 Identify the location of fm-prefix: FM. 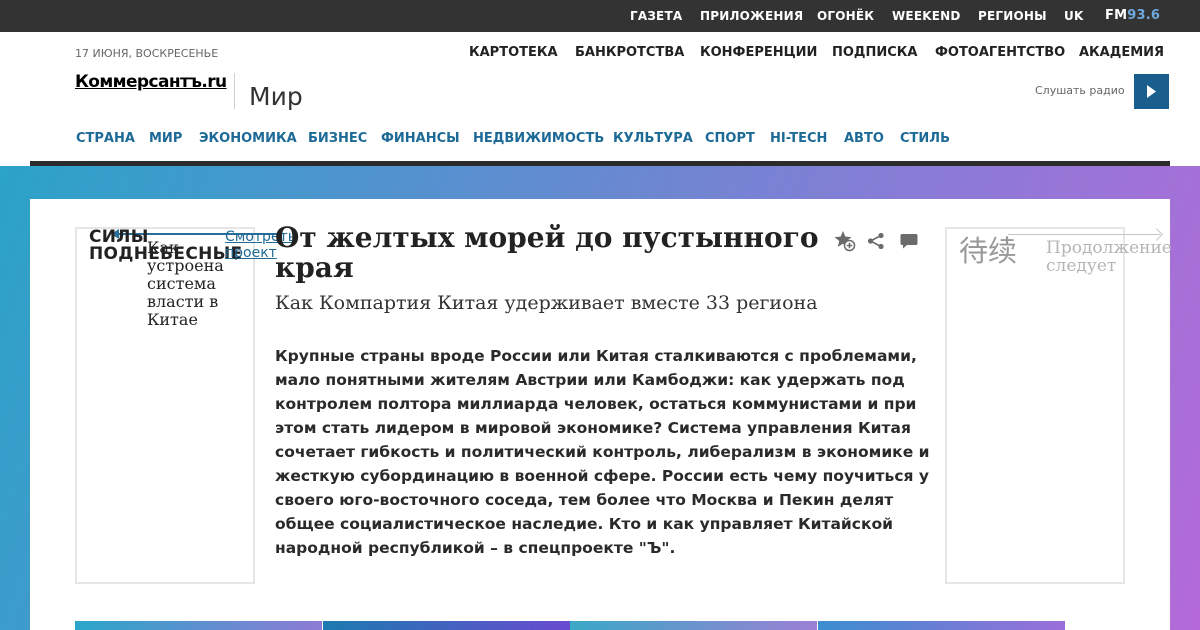
(1116, 15).